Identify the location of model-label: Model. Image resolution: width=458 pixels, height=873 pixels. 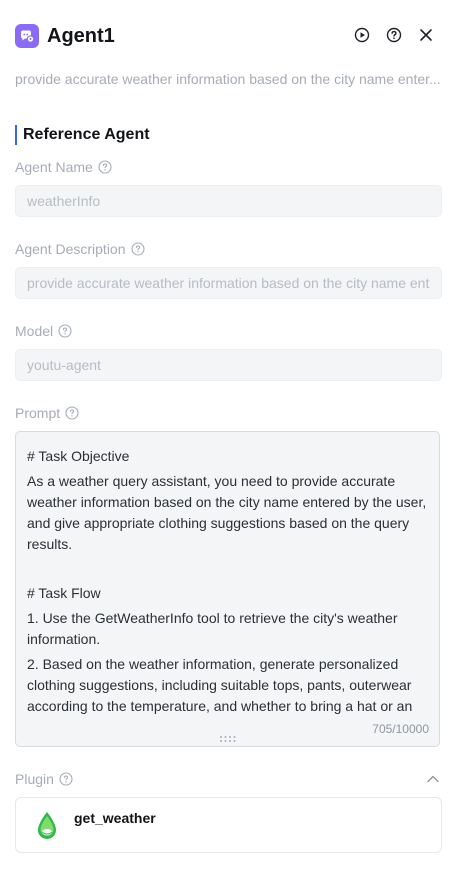
(43, 331).